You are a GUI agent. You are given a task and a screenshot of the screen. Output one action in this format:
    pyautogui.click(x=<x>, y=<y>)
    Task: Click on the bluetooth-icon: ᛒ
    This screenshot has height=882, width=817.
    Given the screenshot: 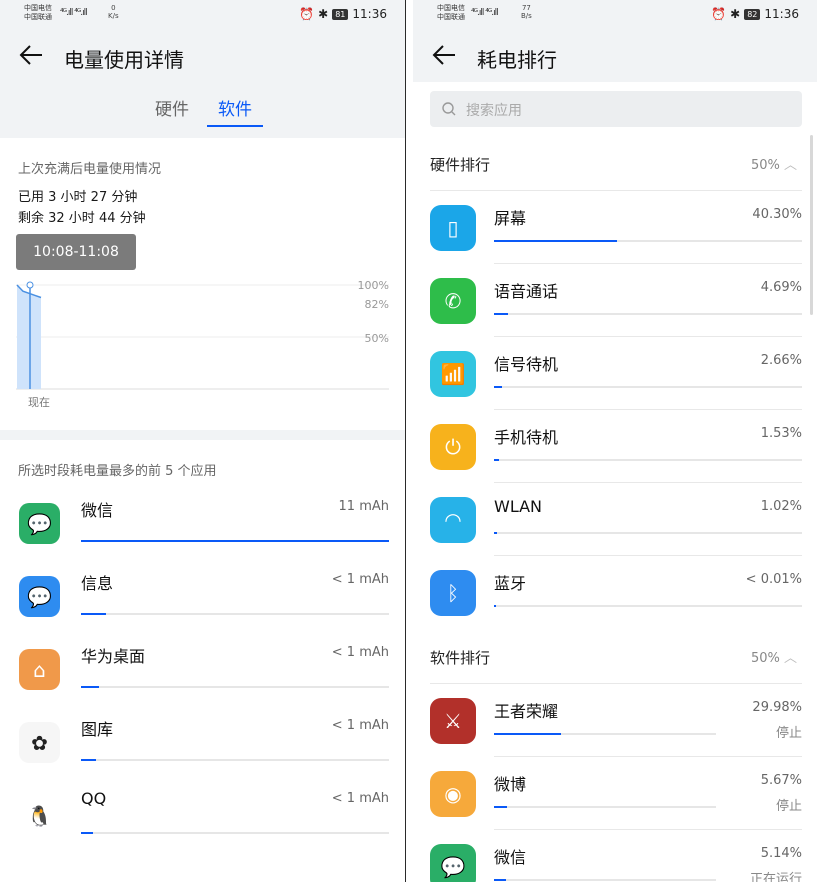 What is the action you would take?
    pyautogui.click(x=453, y=593)
    